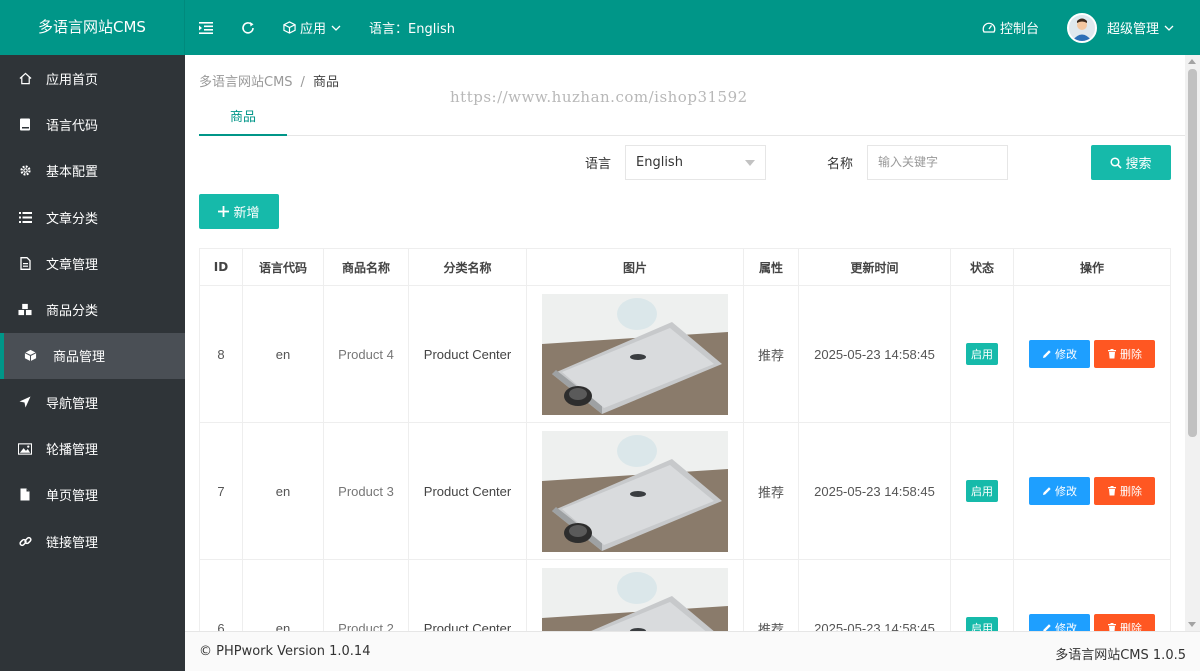 Image resolution: width=1200 pixels, height=671 pixels. I want to click on apps-menu-label: 应用, so click(313, 29).